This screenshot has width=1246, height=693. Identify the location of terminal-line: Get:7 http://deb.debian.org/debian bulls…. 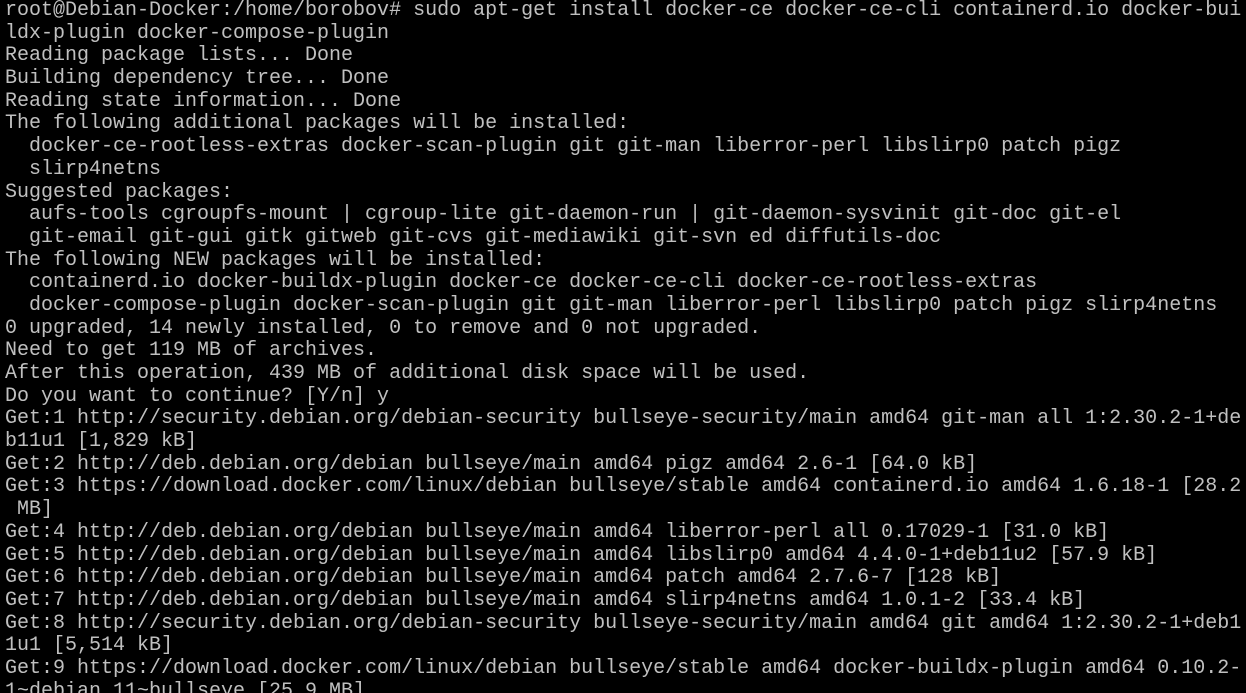
(545, 600).